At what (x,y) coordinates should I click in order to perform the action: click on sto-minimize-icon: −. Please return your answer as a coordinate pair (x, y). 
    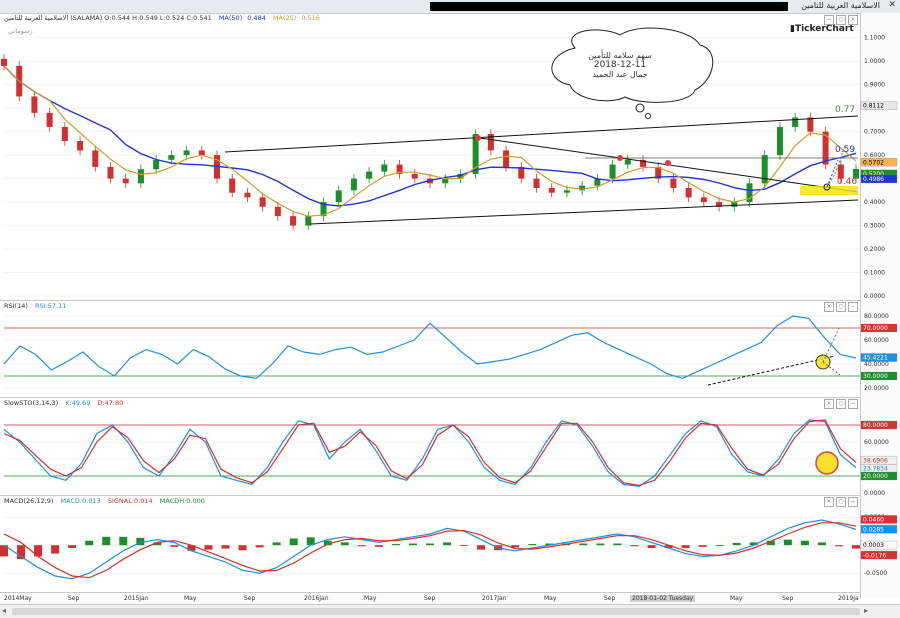
    Looking at the image, I should click on (853, 404).